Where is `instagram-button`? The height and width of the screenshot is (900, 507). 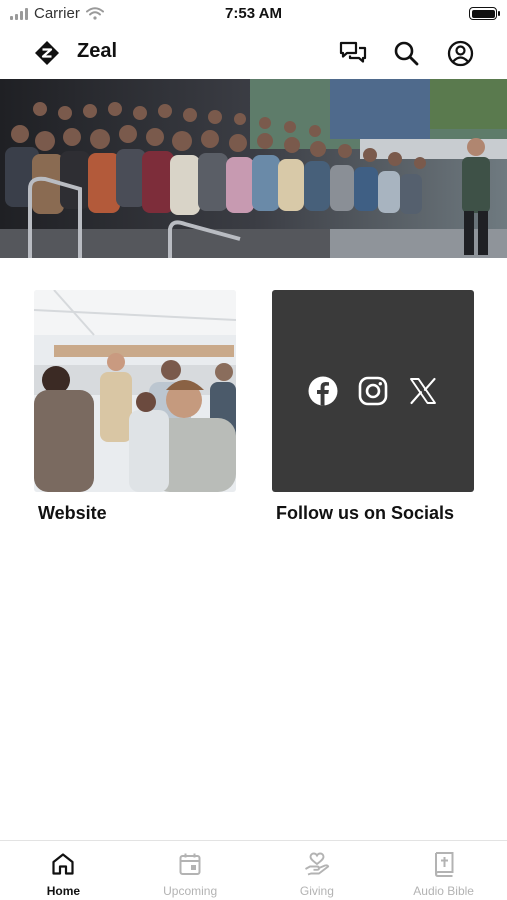 instagram-button is located at coordinates (373, 391).